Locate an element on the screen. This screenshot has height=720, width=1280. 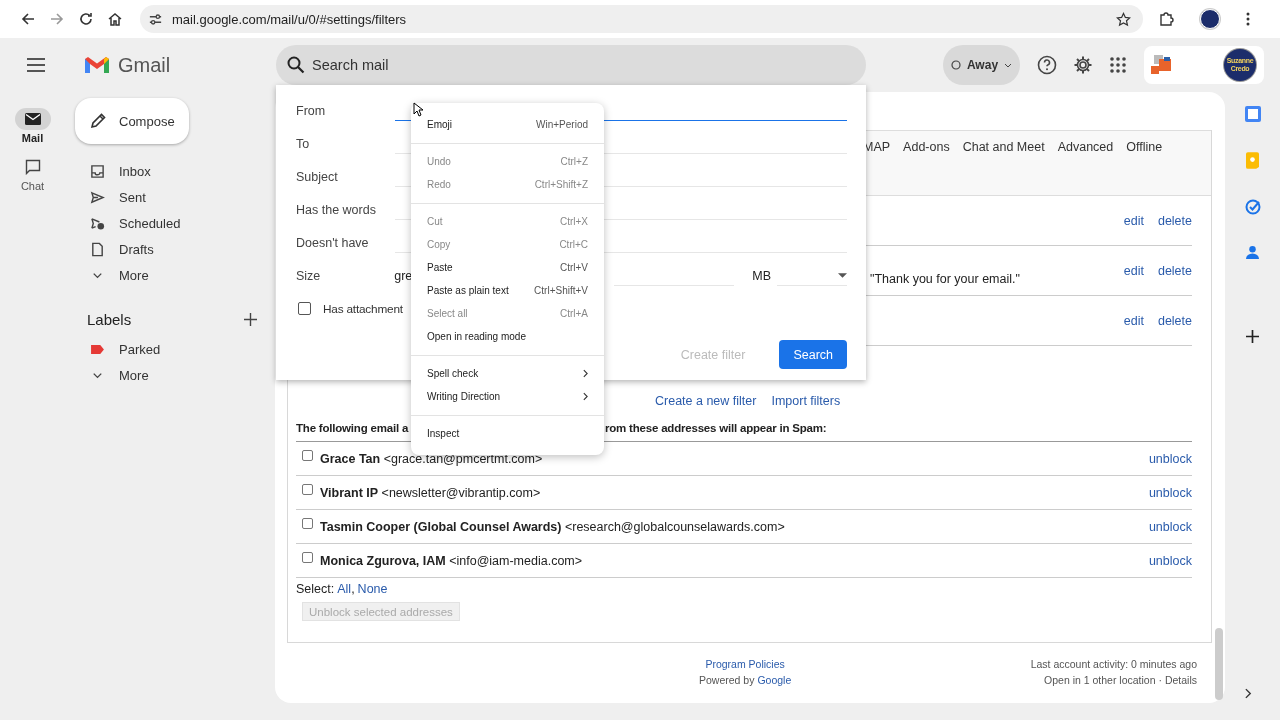
rail-label: Chat is located at coordinates (32, 186).